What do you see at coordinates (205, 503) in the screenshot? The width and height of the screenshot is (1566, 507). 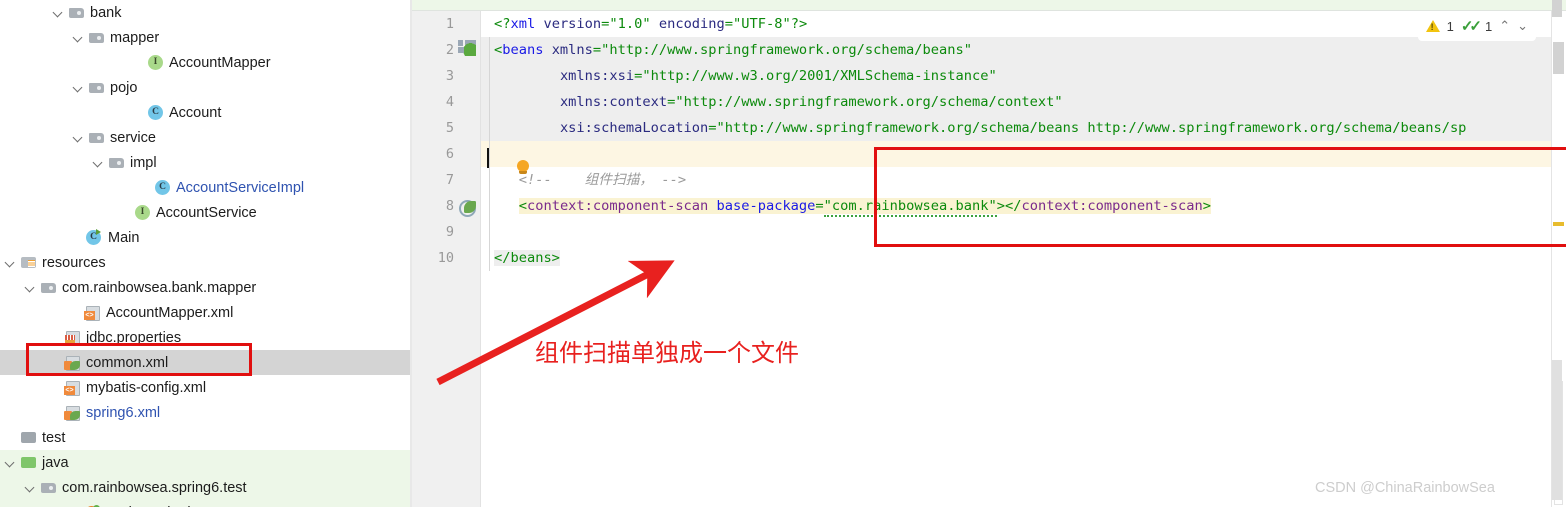 I see `tree-row: SpringMybatisTest` at bounding box center [205, 503].